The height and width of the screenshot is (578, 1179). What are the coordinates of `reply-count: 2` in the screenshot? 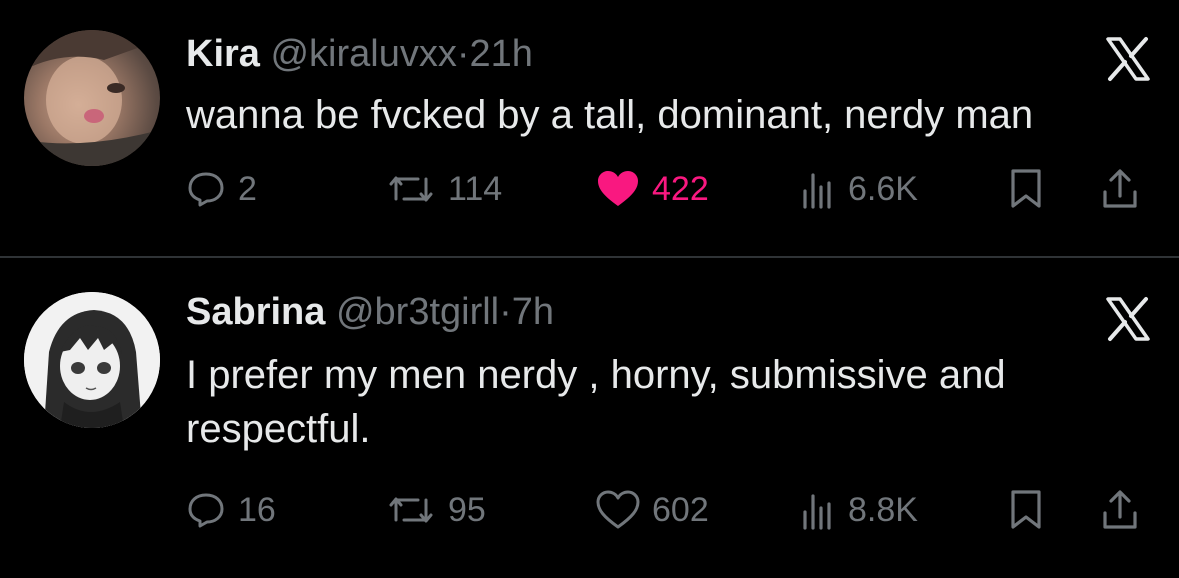 It's located at (247, 188).